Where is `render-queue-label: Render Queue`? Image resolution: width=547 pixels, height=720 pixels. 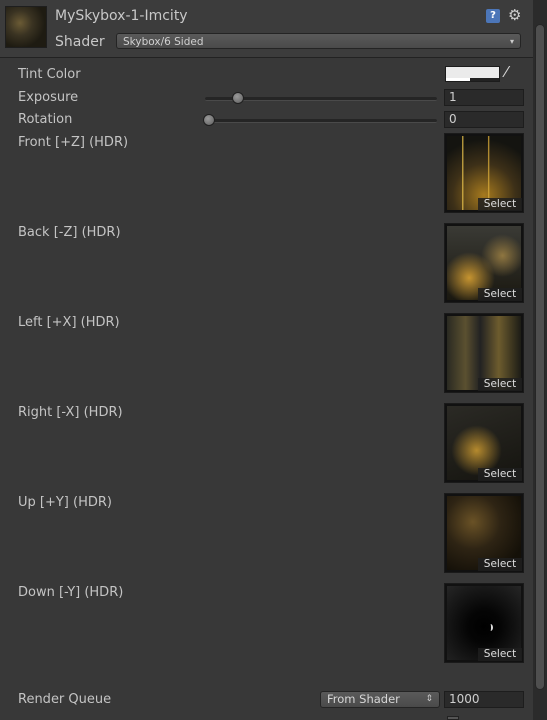 render-queue-label: Render Queue is located at coordinates (65, 699).